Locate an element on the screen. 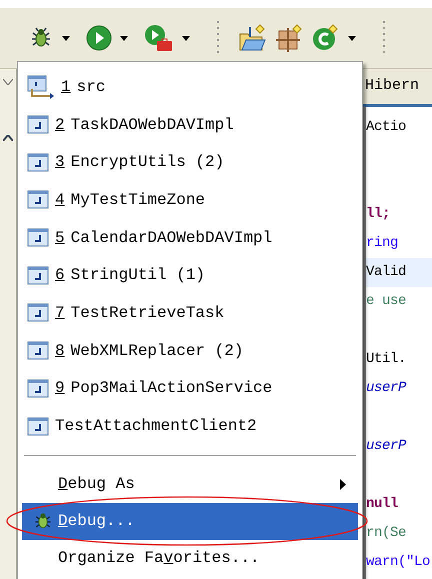 Image resolution: width=432 pixels, height=579 pixels. code-text: warn("Lo is located at coordinates (398, 562).